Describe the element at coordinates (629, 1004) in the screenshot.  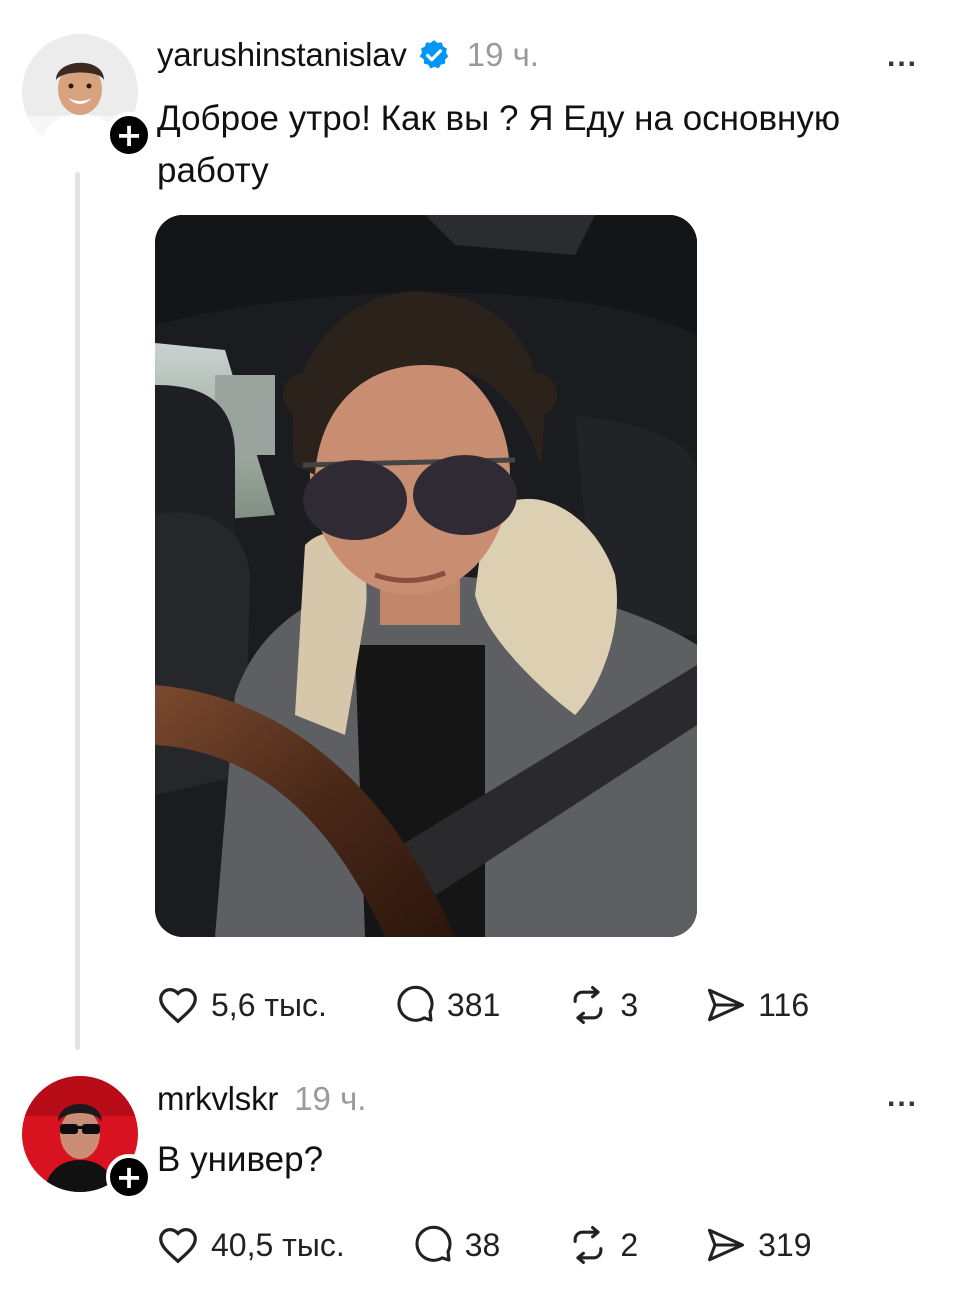
I see `repost-count: 3` at that location.